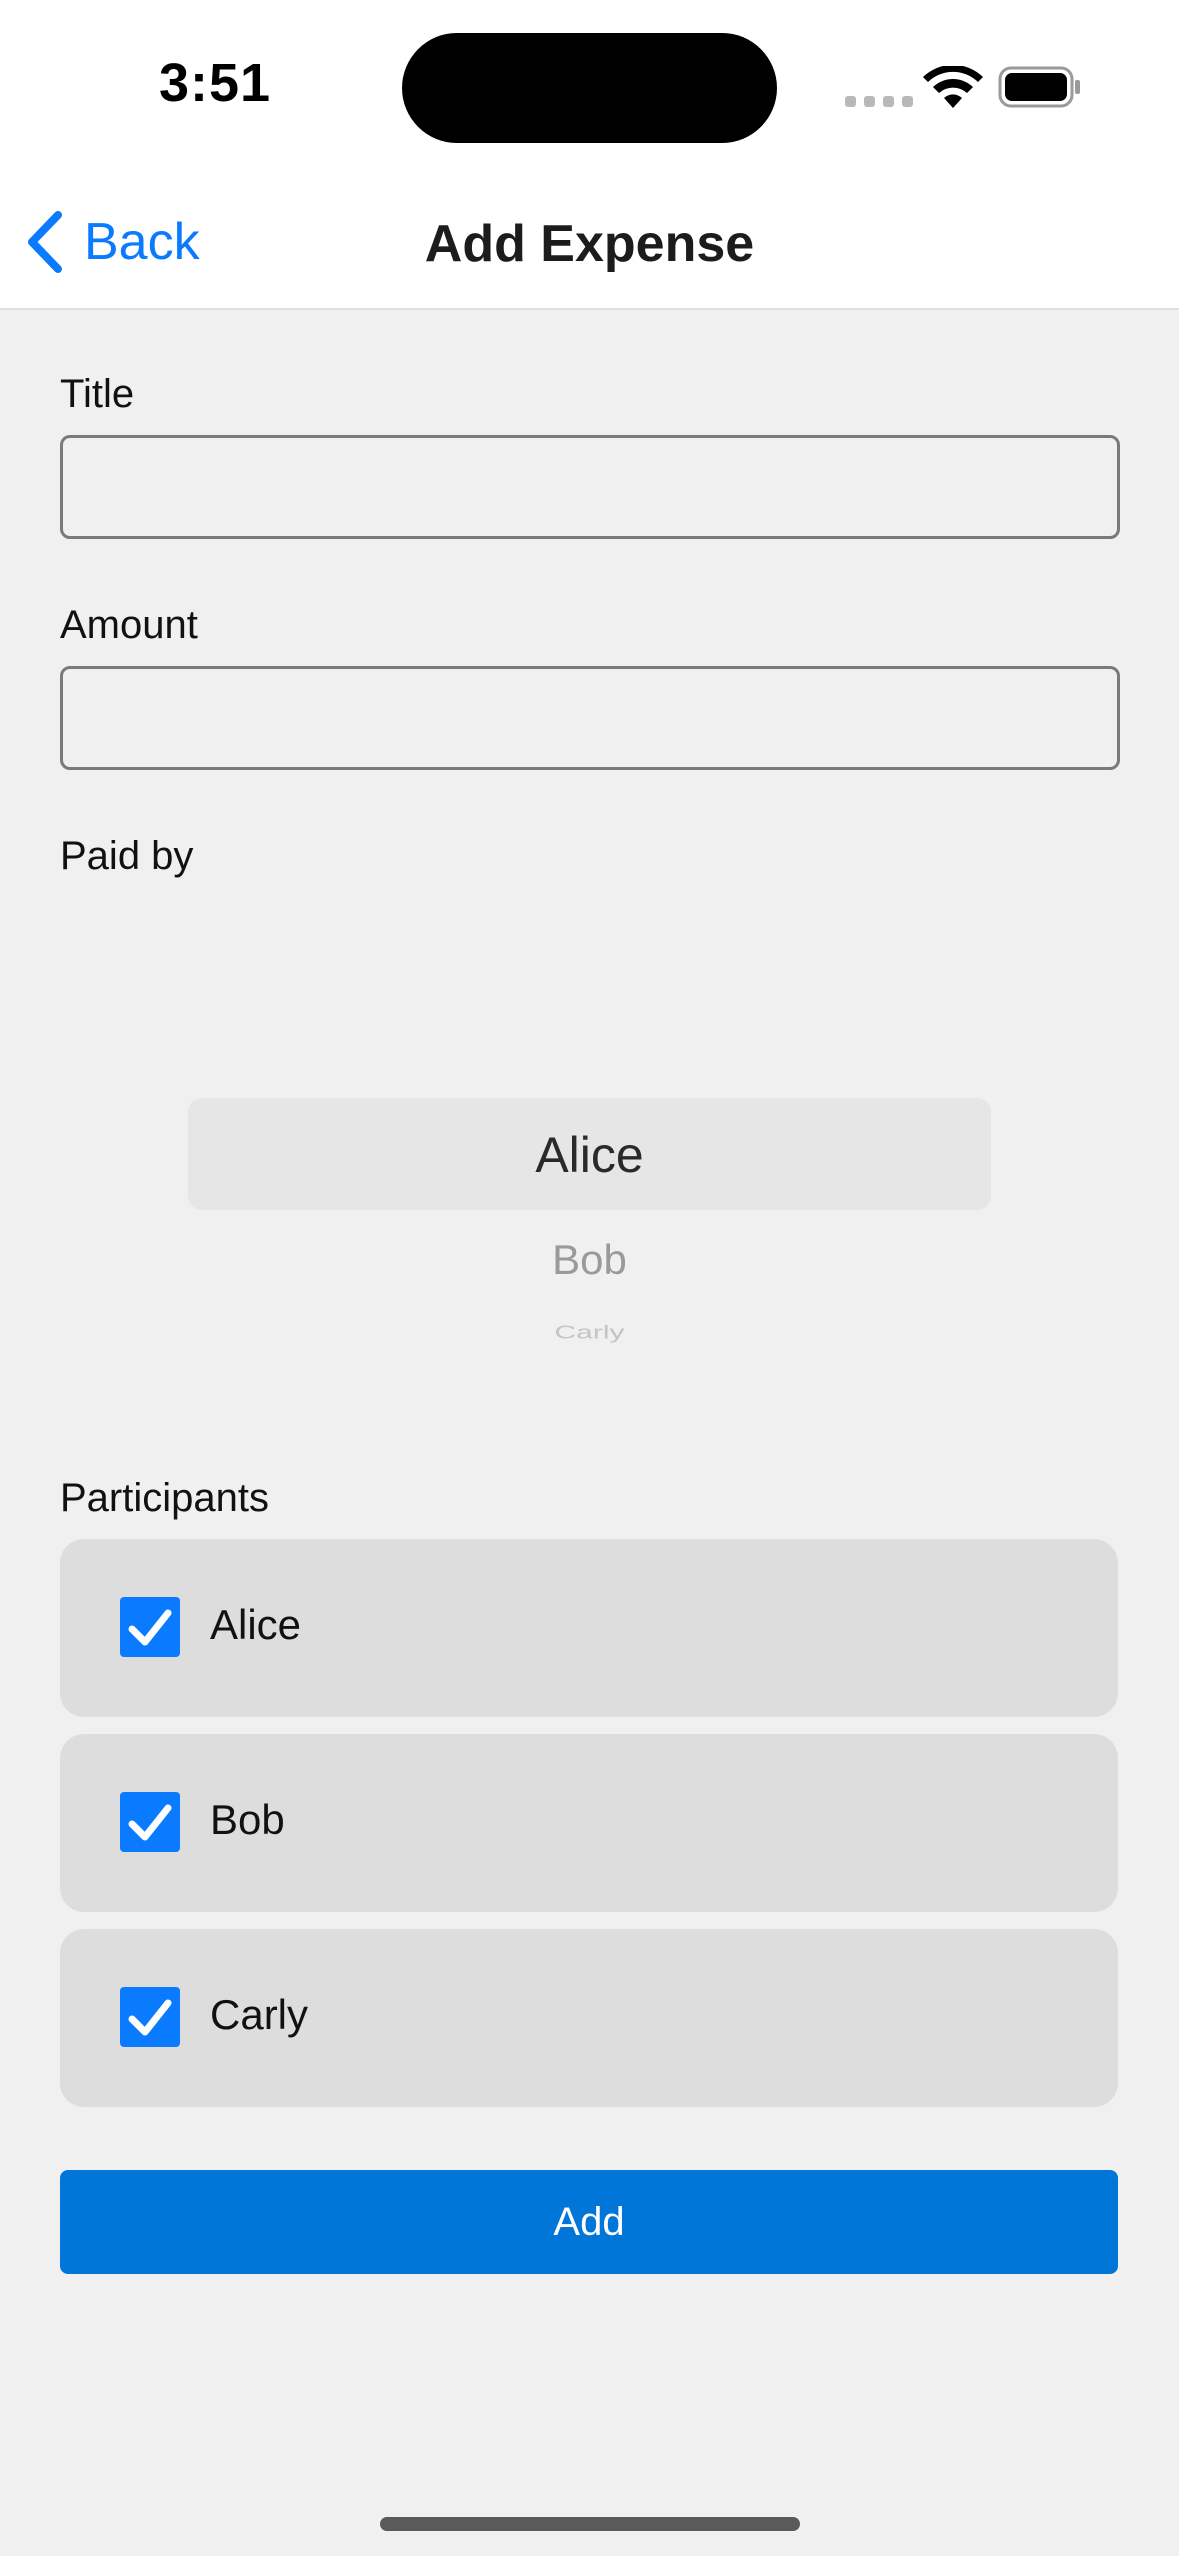 The width and height of the screenshot is (1179, 2556). What do you see at coordinates (164, 1498) in the screenshot?
I see `participants-label: Participants` at bounding box center [164, 1498].